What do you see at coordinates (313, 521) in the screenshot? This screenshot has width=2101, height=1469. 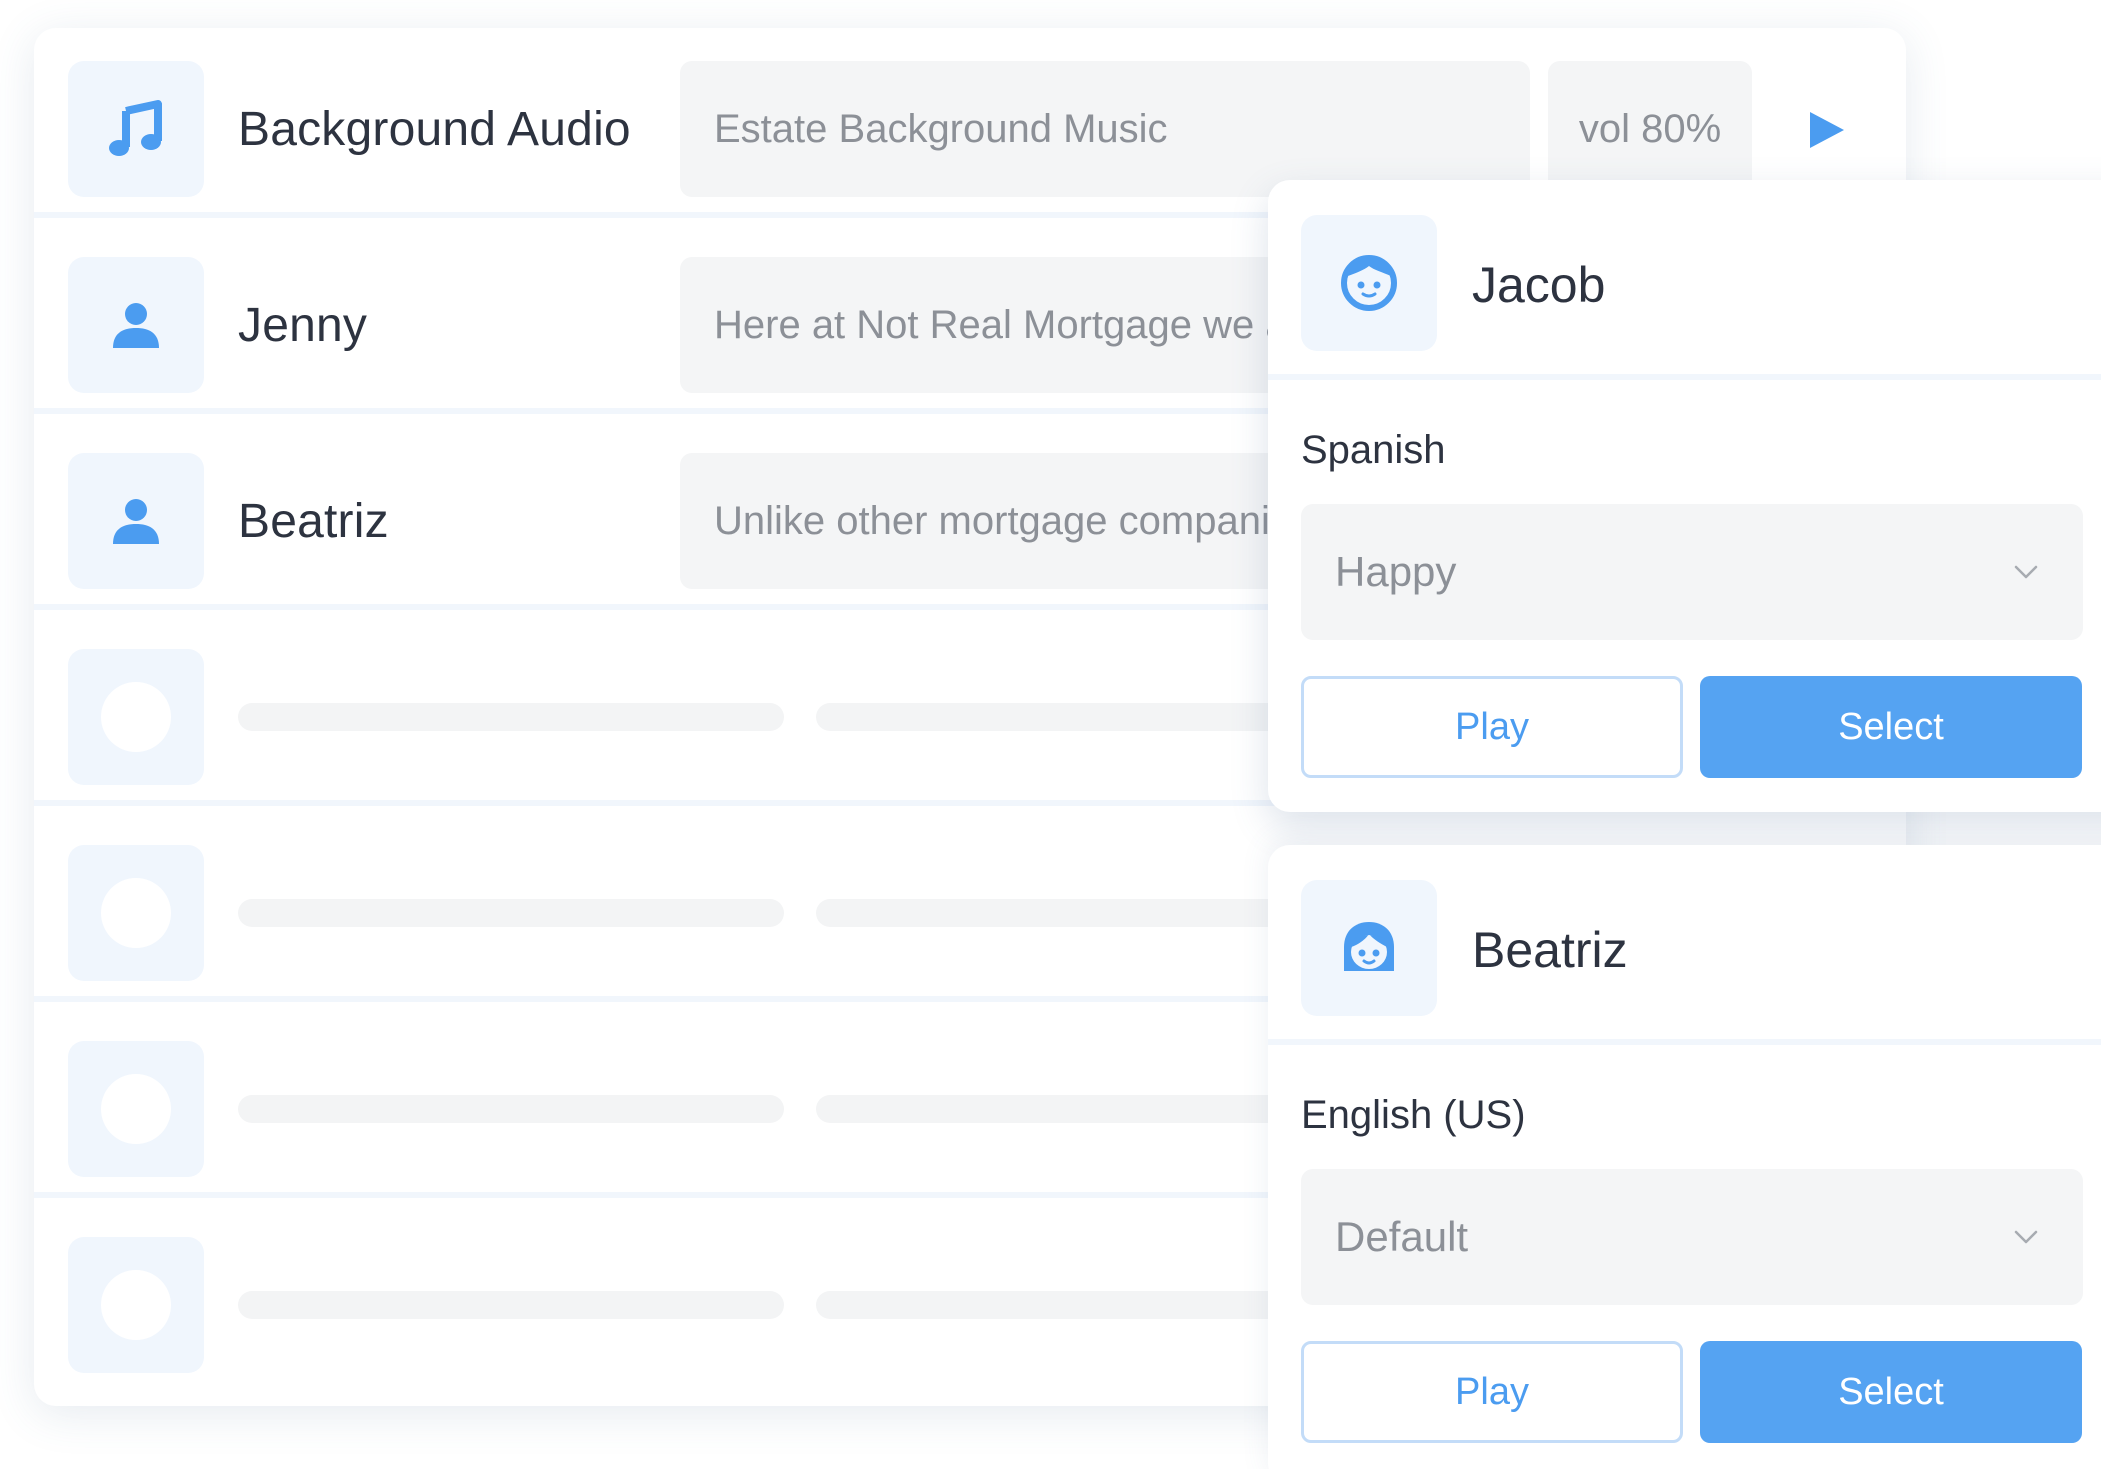 I see `track-name: Beatriz` at bounding box center [313, 521].